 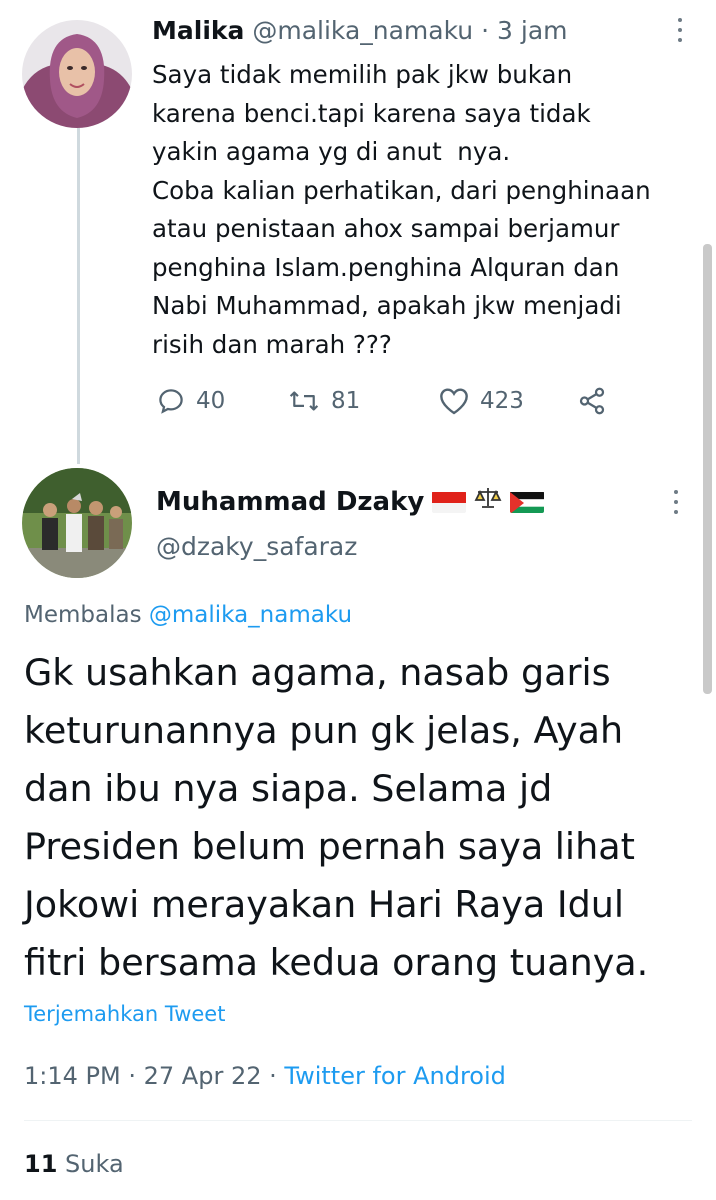 I want to click on scrollbar, so click(x=707, y=469).